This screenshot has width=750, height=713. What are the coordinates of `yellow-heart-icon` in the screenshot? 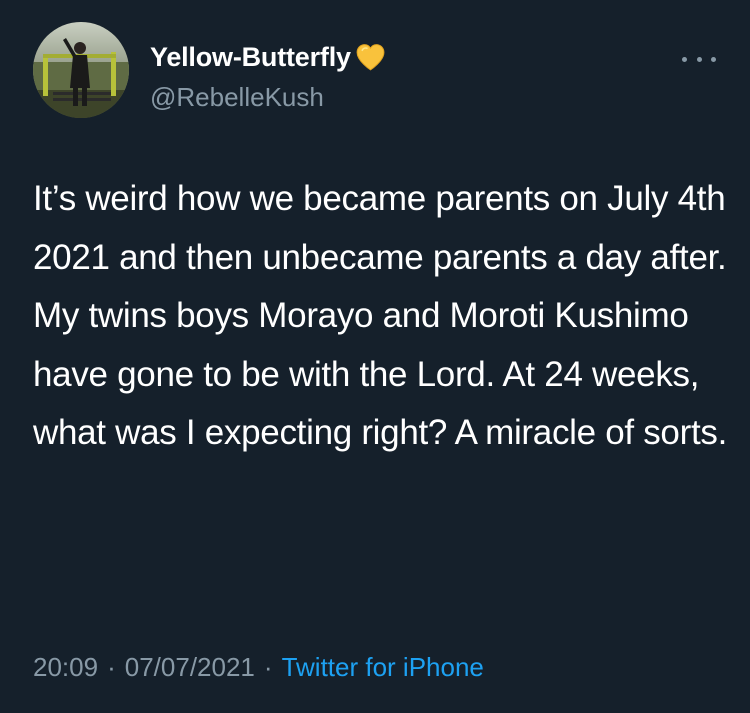 It's located at (370, 57).